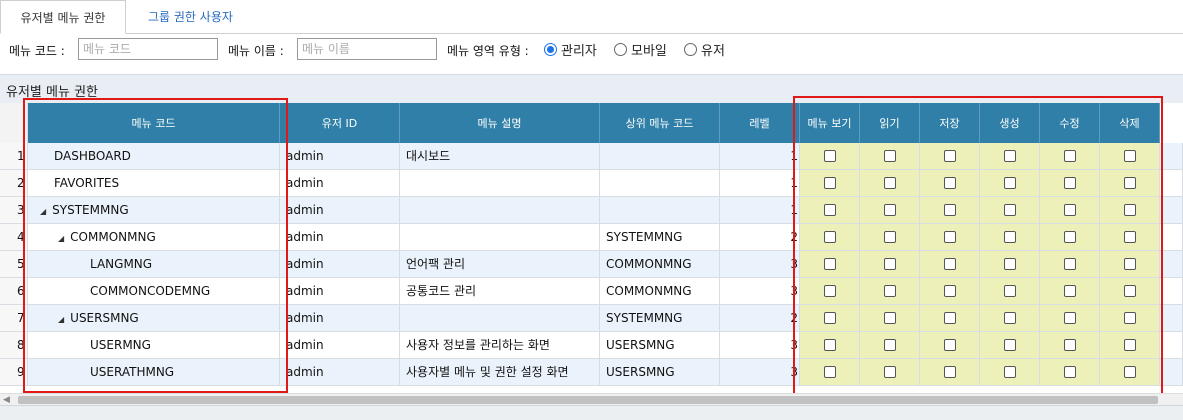  What do you see at coordinates (63, 17) in the screenshot?
I see `tab-user-menu-permission: 유저별 메뉴 권한` at bounding box center [63, 17].